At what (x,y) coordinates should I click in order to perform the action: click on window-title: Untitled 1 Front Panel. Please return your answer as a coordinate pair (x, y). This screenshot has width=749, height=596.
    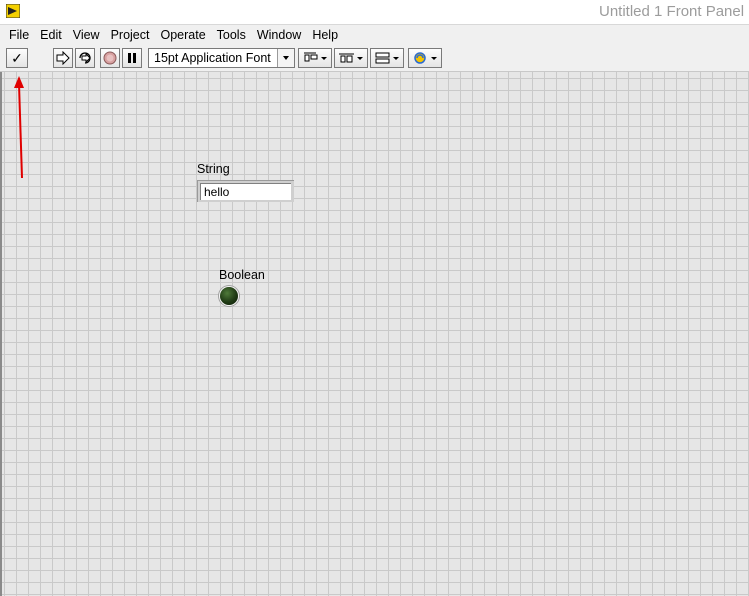
    Looking at the image, I should click on (672, 11).